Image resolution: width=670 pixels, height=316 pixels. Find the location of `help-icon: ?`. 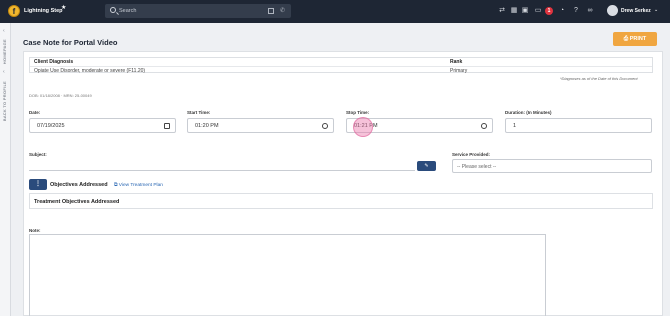

help-icon: ? is located at coordinates (576, 11).